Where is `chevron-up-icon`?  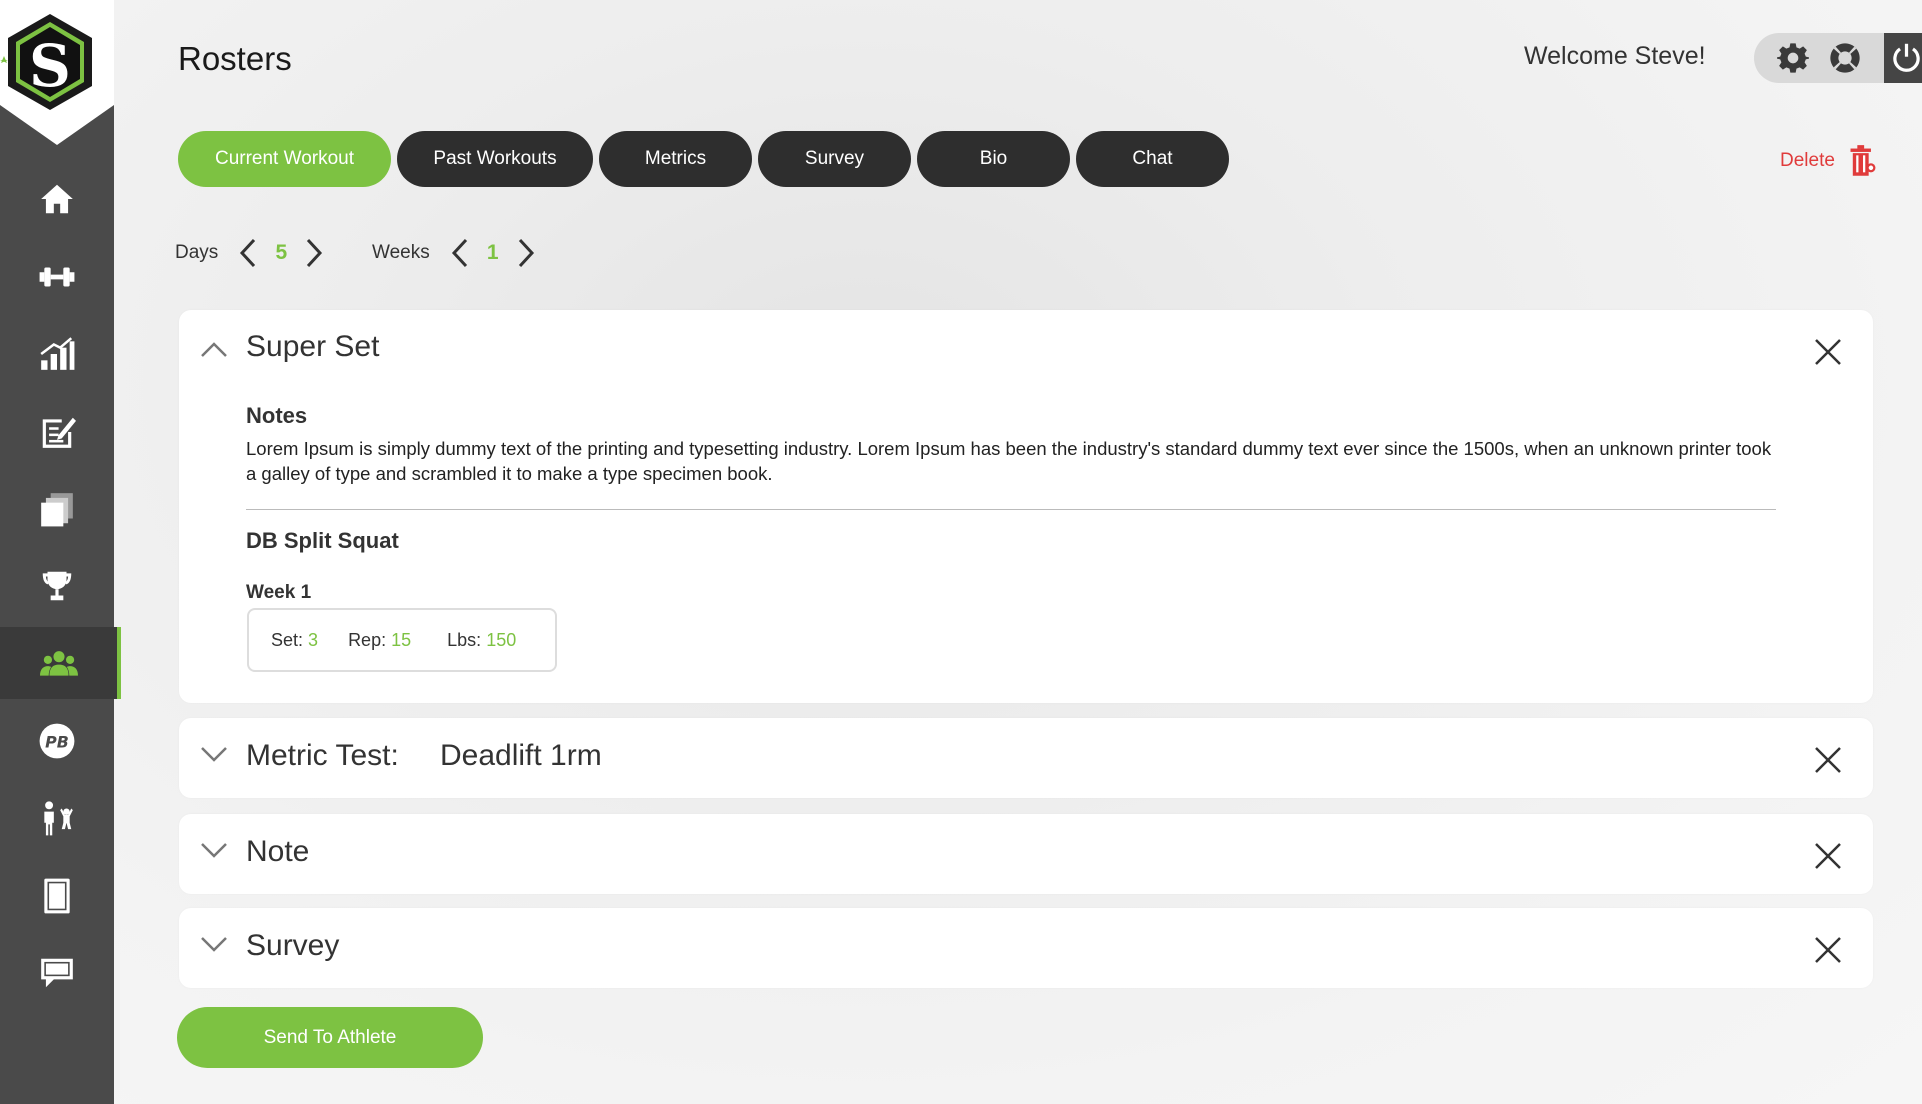
chevron-up-icon is located at coordinates (214, 349).